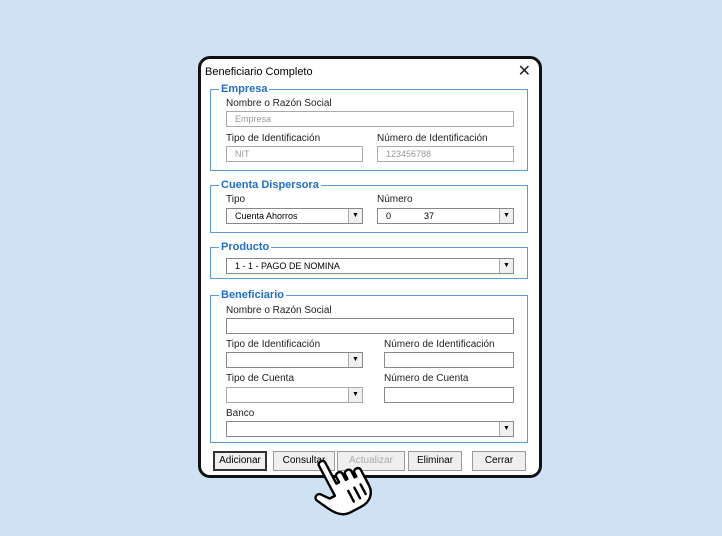 This screenshot has width=722, height=536. What do you see at coordinates (279, 103) in the screenshot?
I see `empresa-nombre-label: Nombre o Razón Social` at bounding box center [279, 103].